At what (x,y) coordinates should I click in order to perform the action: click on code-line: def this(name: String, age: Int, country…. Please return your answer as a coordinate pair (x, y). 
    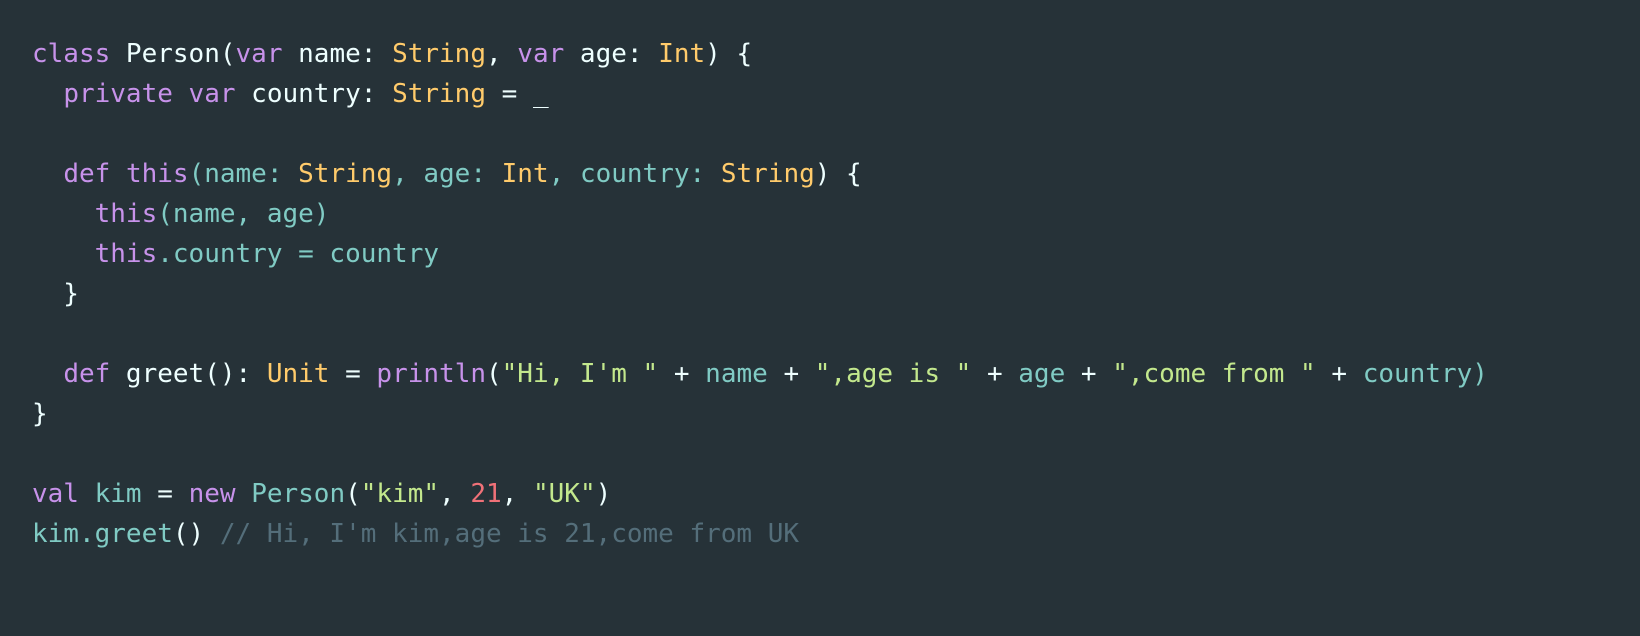
    Looking at the image, I should click on (836, 174).